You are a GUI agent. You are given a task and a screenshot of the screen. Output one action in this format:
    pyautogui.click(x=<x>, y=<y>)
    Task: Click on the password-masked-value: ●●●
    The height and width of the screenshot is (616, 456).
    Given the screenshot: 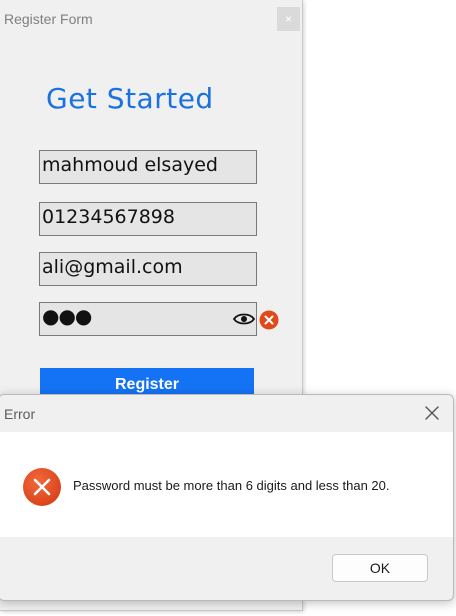 What is the action you would take?
    pyautogui.click(x=67, y=316)
    